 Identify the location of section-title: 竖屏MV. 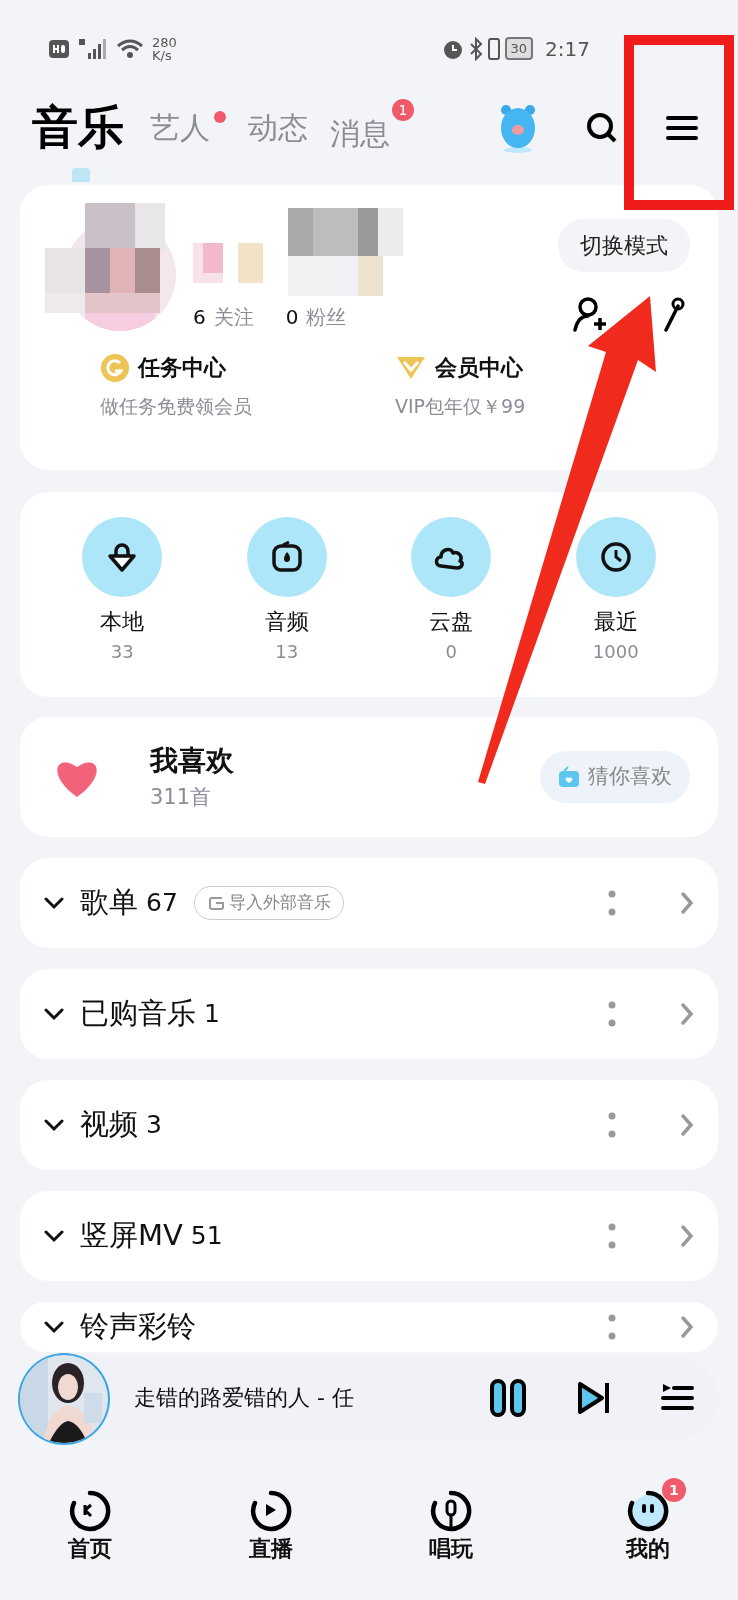
(131, 1236).